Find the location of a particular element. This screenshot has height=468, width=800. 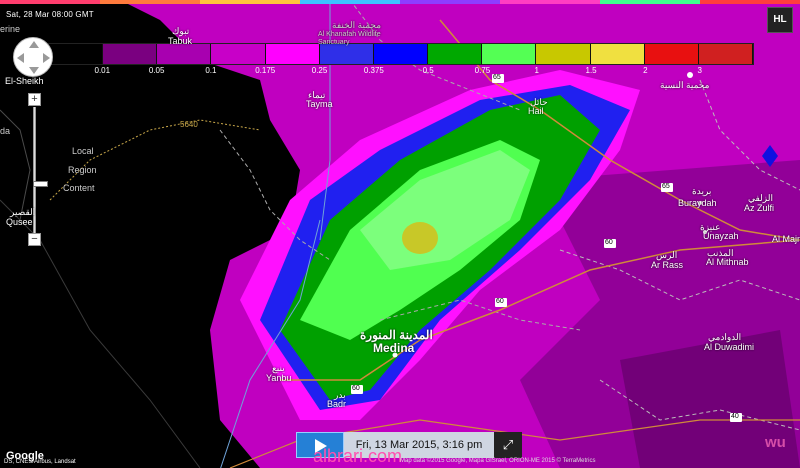

google-imagery-credit: DS, CNES/Airbus, Landsat is located at coordinates (40, 462).